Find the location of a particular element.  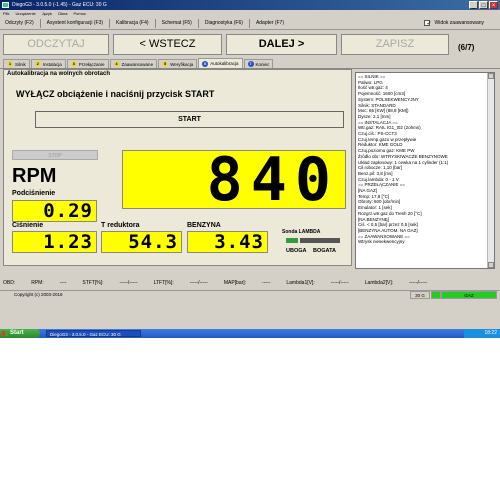

connection-indicator is located at coordinates (436, 295).